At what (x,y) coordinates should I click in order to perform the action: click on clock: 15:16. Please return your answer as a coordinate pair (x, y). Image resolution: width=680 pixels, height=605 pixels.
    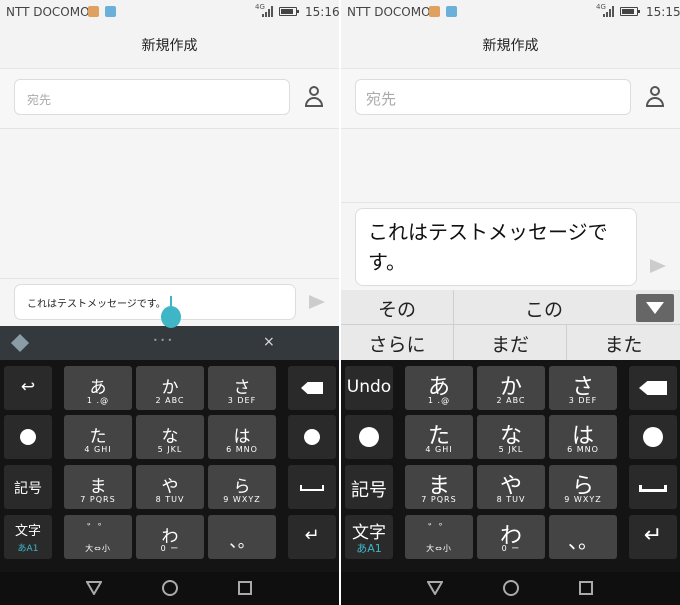
    Looking at the image, I should click on (322, 12).